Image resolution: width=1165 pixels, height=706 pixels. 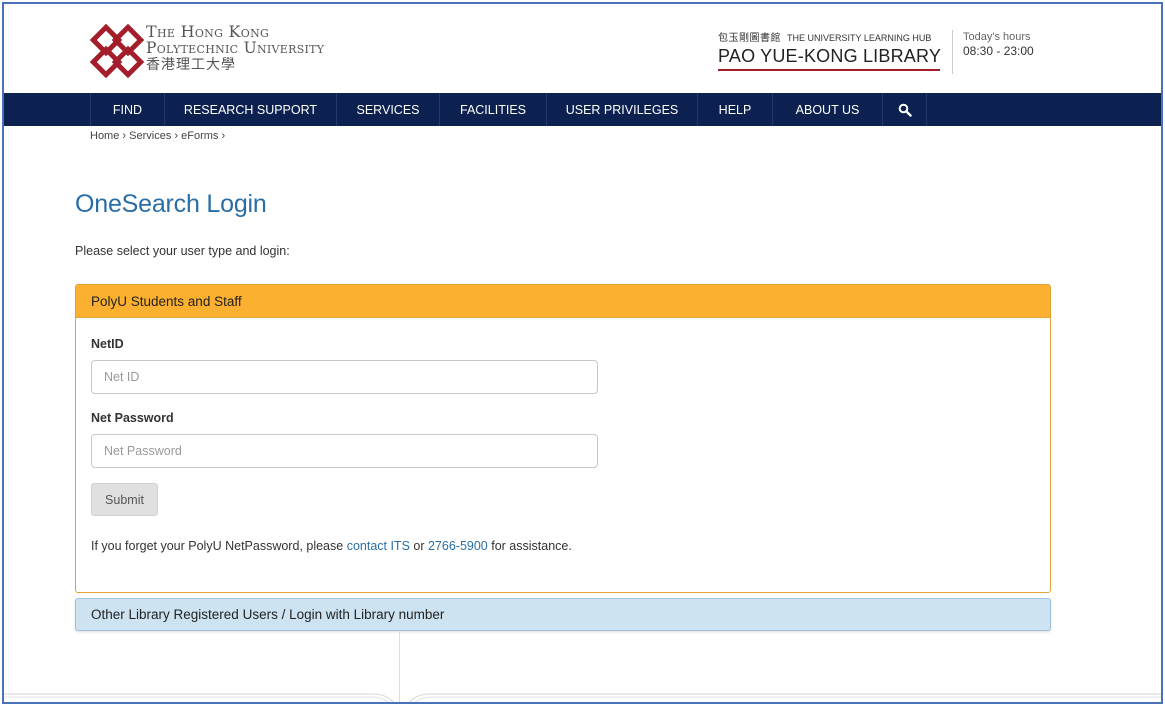 I want to click on netid-label: NetID, so click(x=107, y=344).